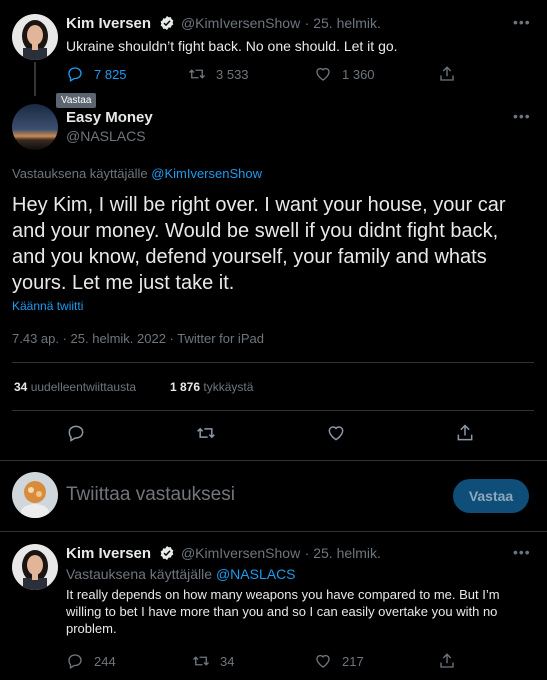 Image resolution: width=547 pixels, height=680 pixels. I want to click on like-count: 1 360, so click(358, 74).